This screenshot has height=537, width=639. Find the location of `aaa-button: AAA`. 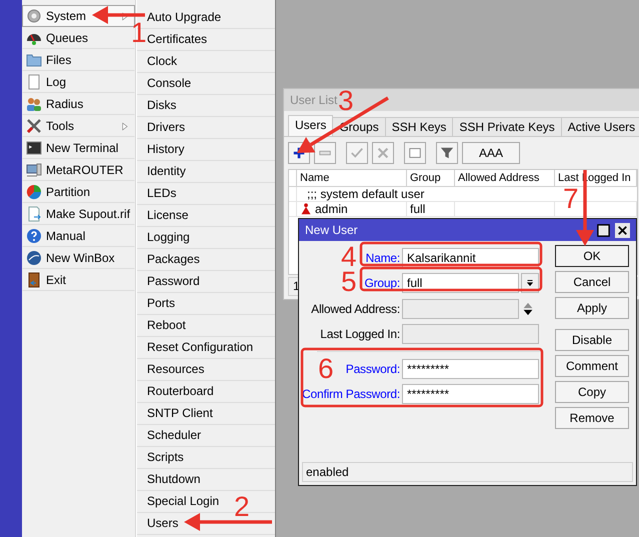

aaa-button: AAA is located at coordinates (491, 153).